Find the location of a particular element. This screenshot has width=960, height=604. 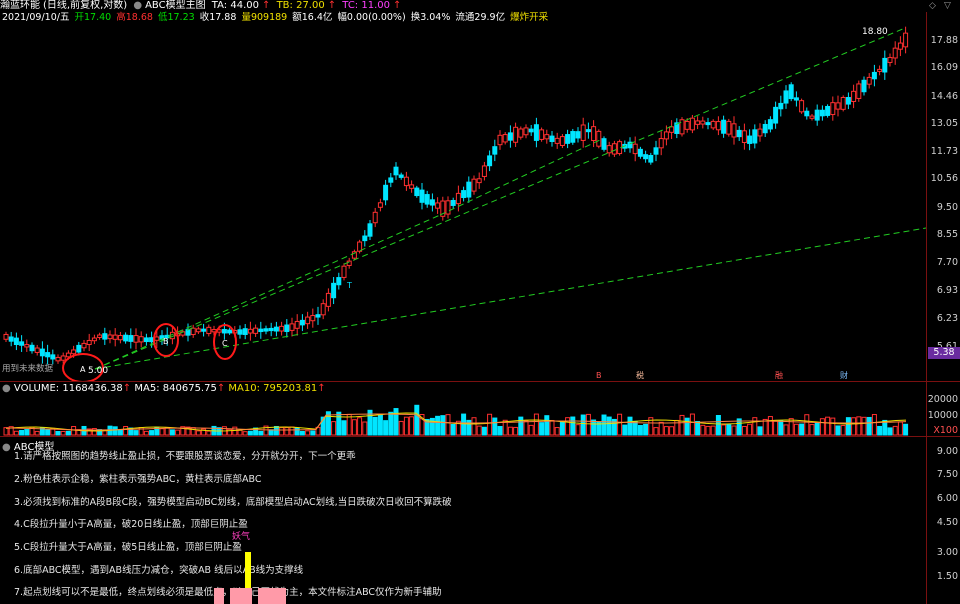

volume-chart is located at coordinates (463, 408).